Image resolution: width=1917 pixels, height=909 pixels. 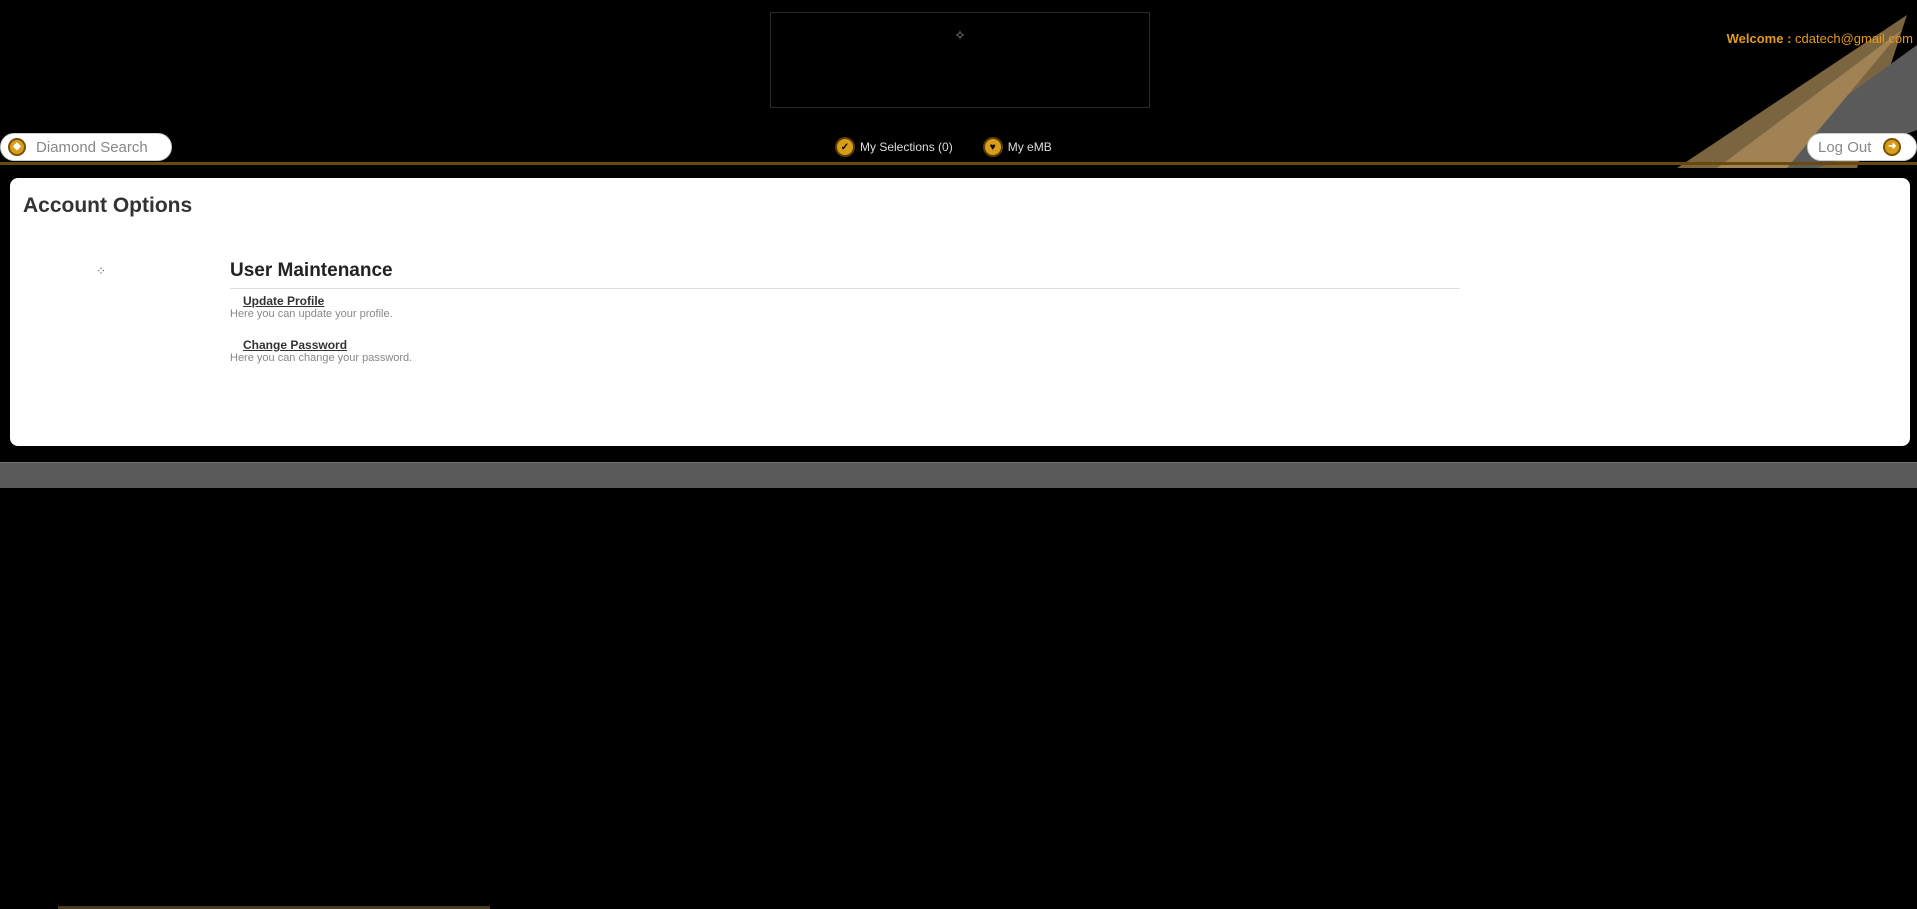 I want to click on nav-item-label: My Selections (0), so click(x=906, y=147).